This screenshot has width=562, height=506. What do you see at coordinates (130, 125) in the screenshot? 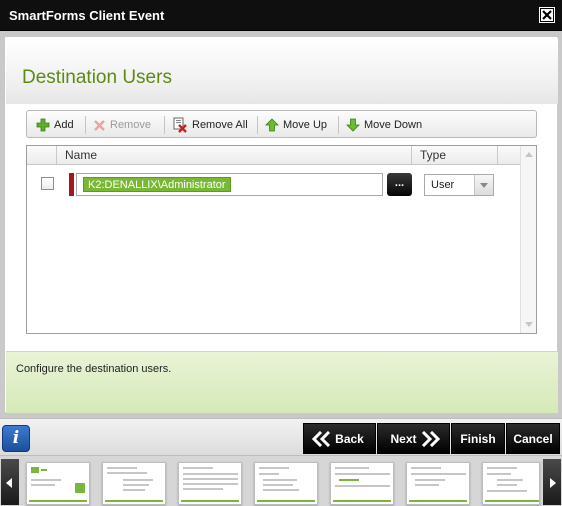
I see `remove-label: Remove` at bounding box center [130, 125].